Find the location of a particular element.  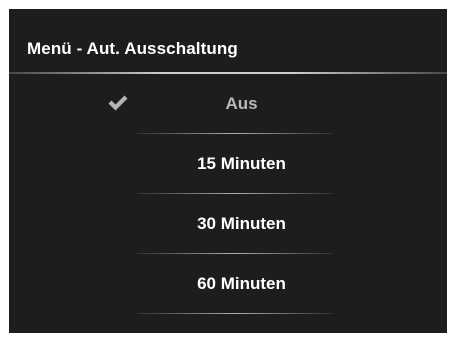

menu-title: Menü - Aut. Ausschaltung is located at coordinates (132, 48).